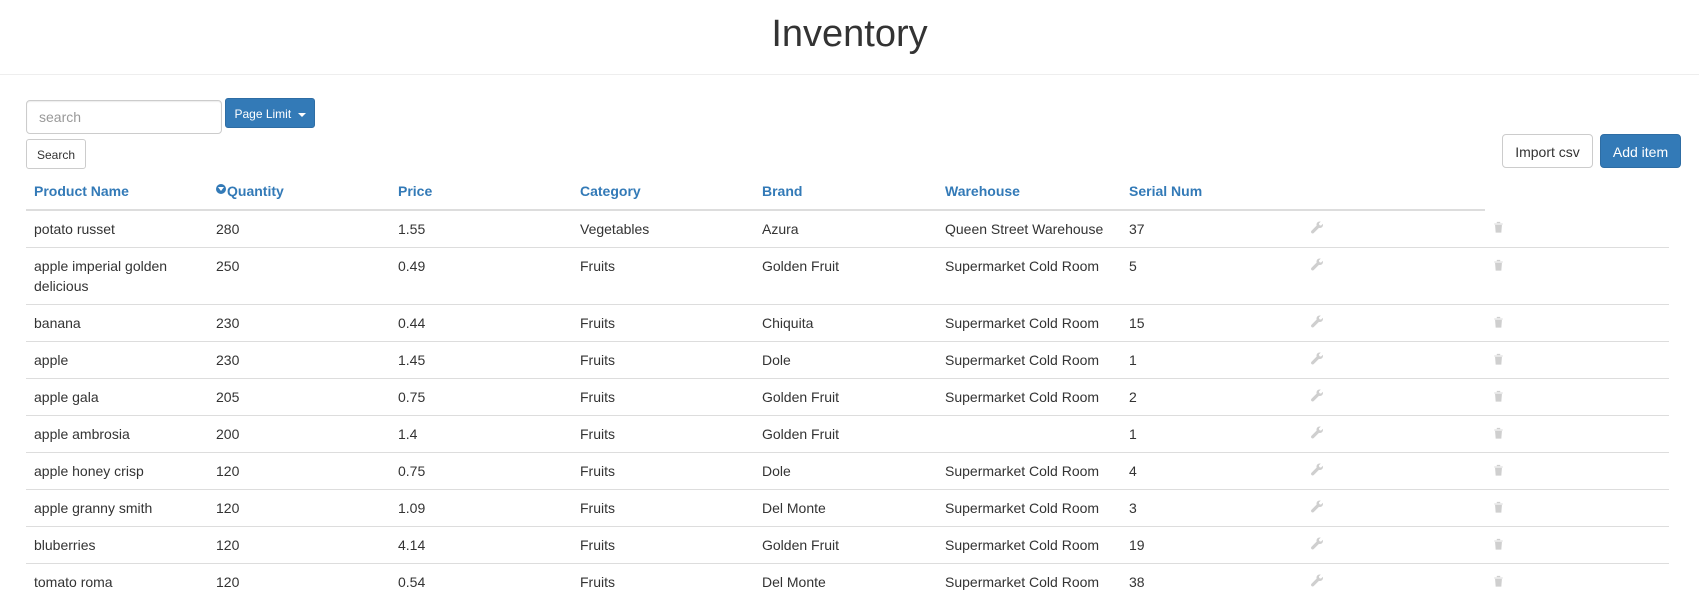 The image size is (1699, 600). I want to click on cell-quantity: 205, so click(299, 397).